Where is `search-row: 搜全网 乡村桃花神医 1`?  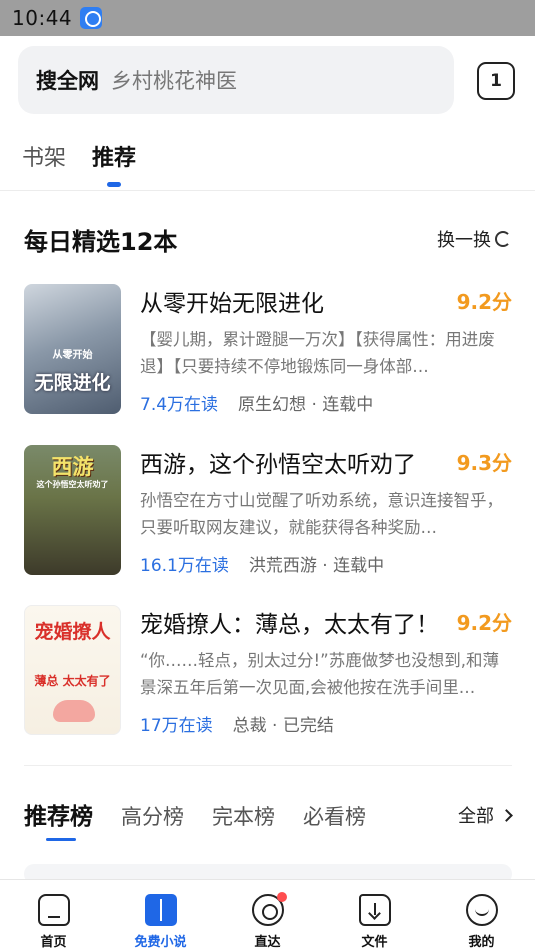 search-row: 搜全网 乡村桃花神医 1 is located at coordinates (267, 80).